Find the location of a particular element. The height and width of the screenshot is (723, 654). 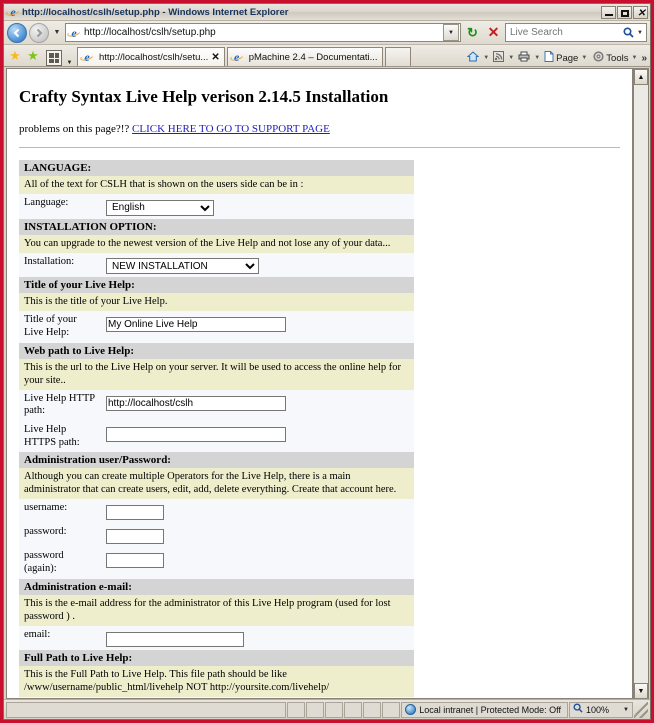

form-field-row: password (again): is located at coordinates (216, 563).